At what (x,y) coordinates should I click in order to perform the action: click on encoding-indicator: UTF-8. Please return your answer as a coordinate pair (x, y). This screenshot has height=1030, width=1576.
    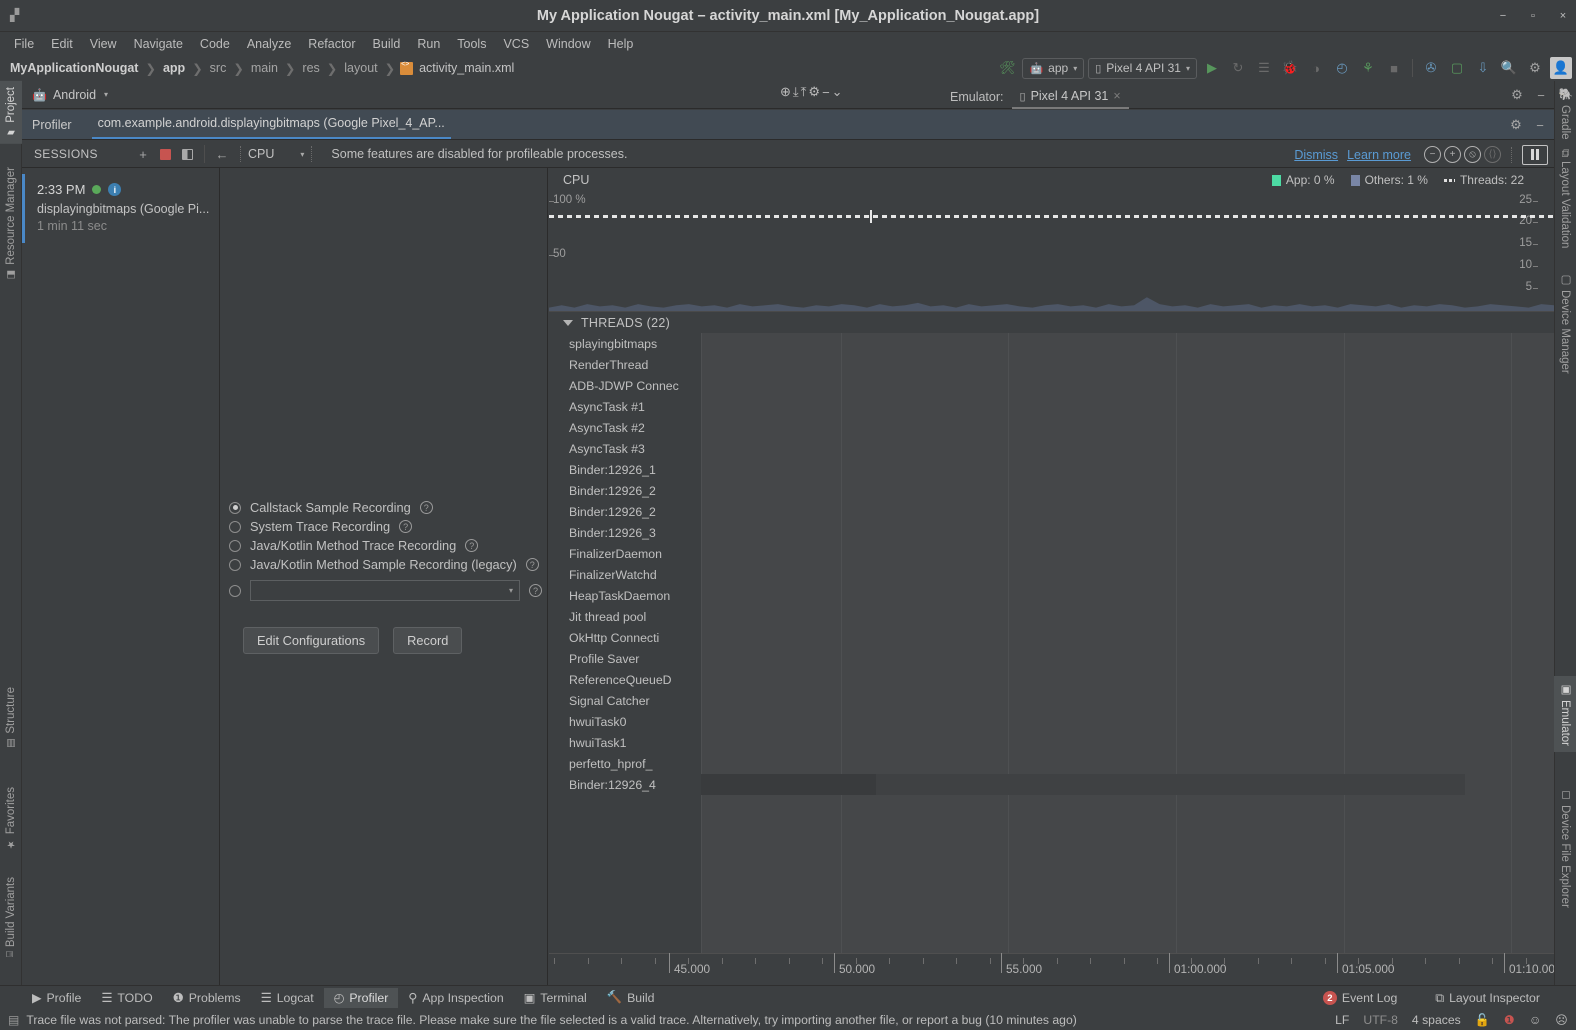
    Looking at the image, I should click on (1380, 1020).